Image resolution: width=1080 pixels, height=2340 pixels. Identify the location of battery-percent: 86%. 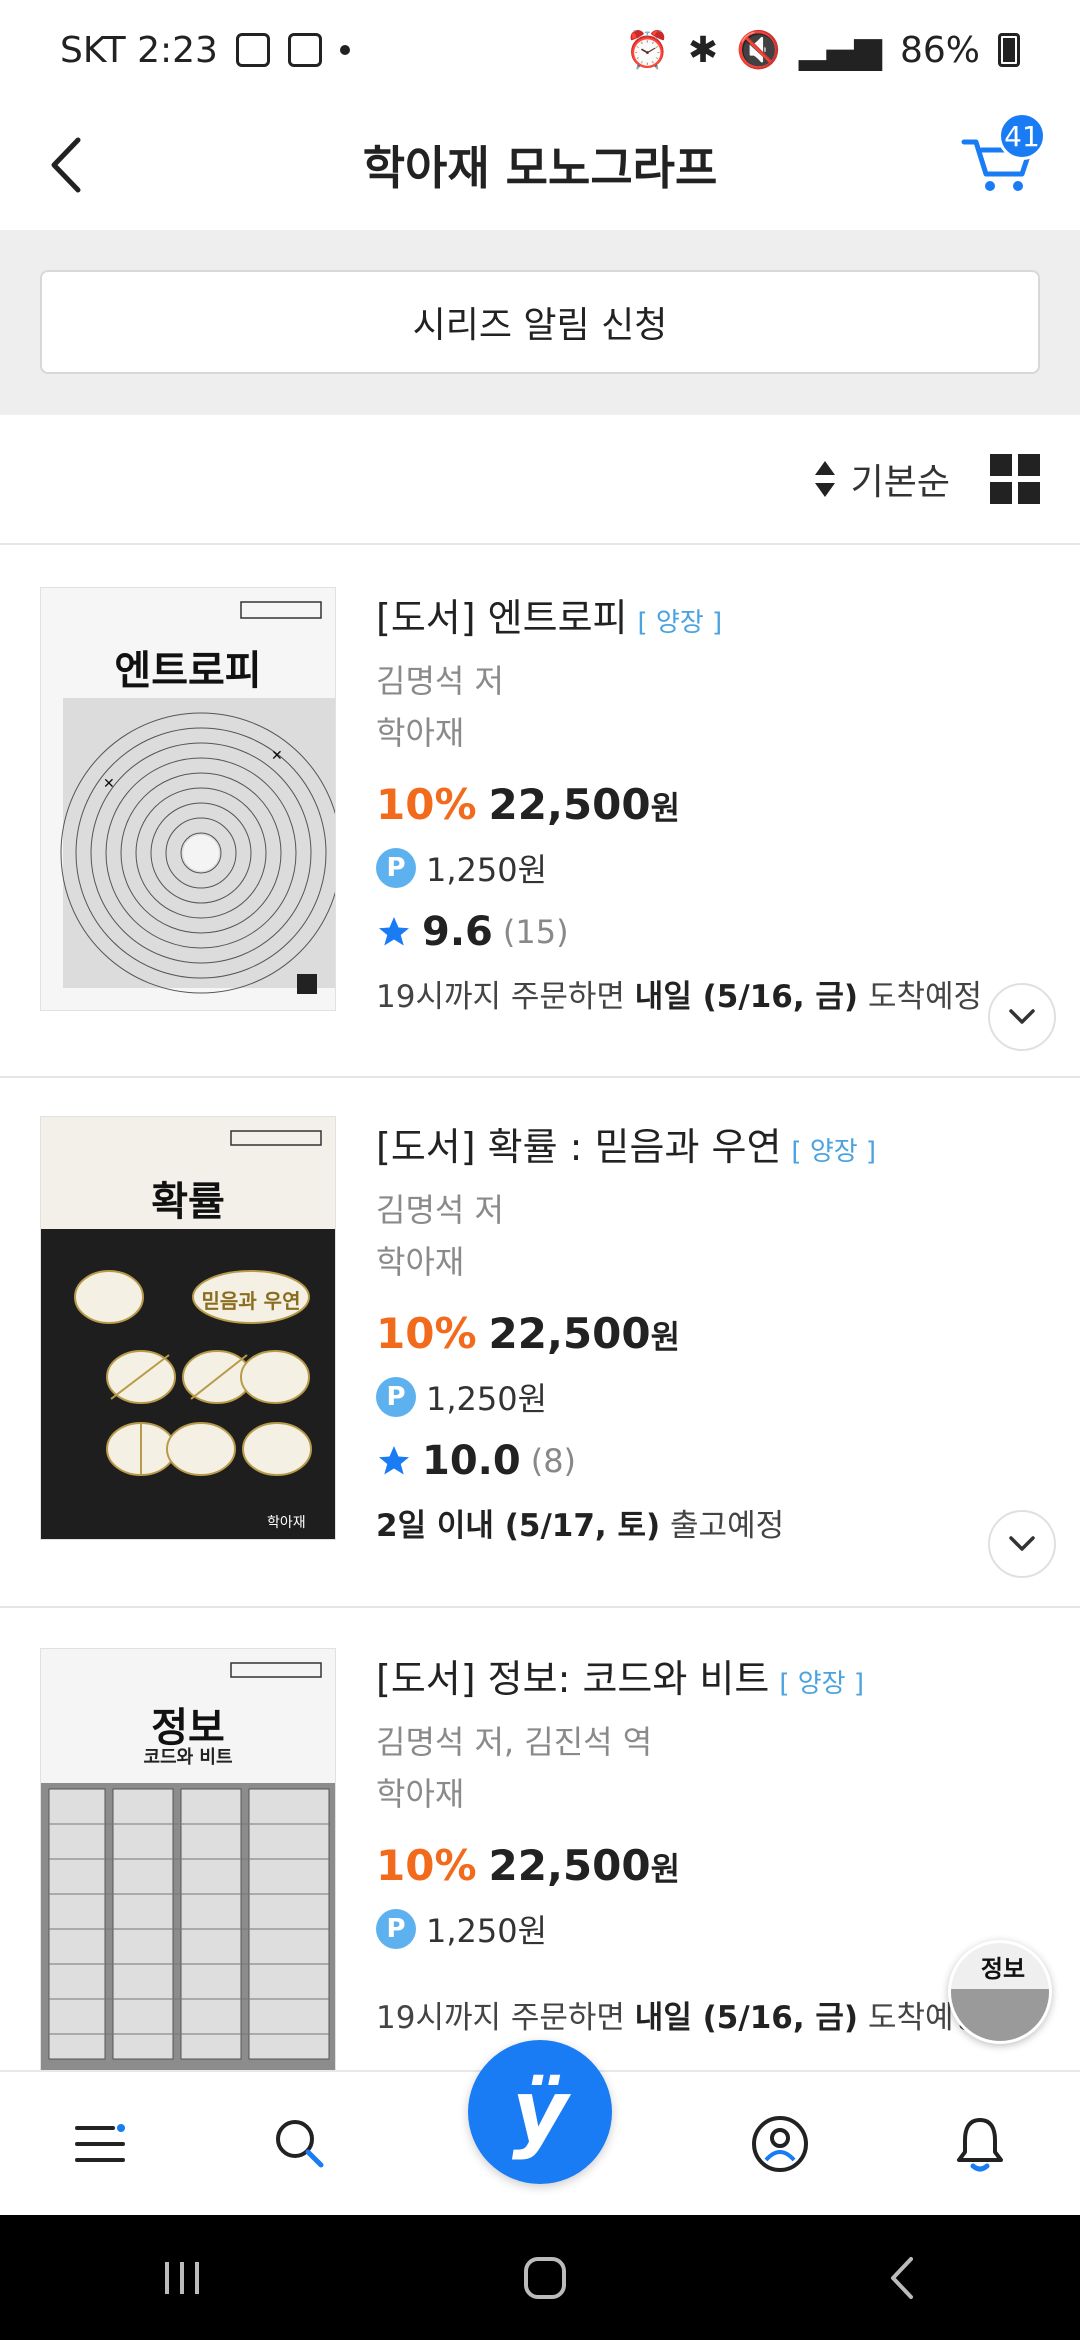
(939, 50).